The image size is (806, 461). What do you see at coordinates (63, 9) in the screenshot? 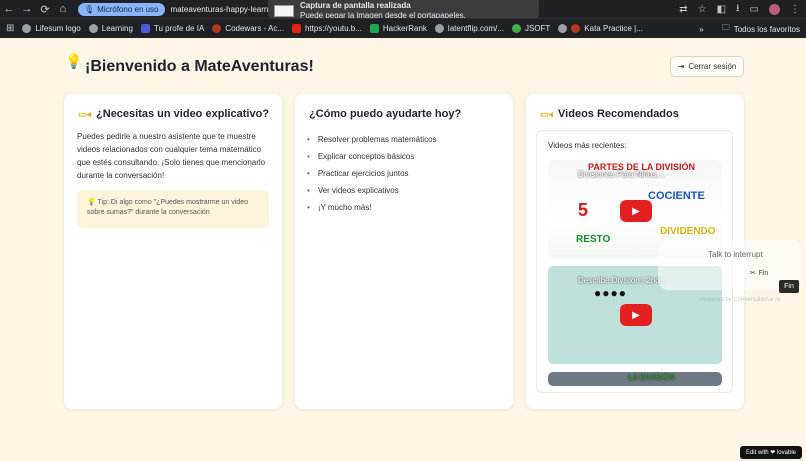
I see `home-icon: ⌂` at bounding box center [63, 9].